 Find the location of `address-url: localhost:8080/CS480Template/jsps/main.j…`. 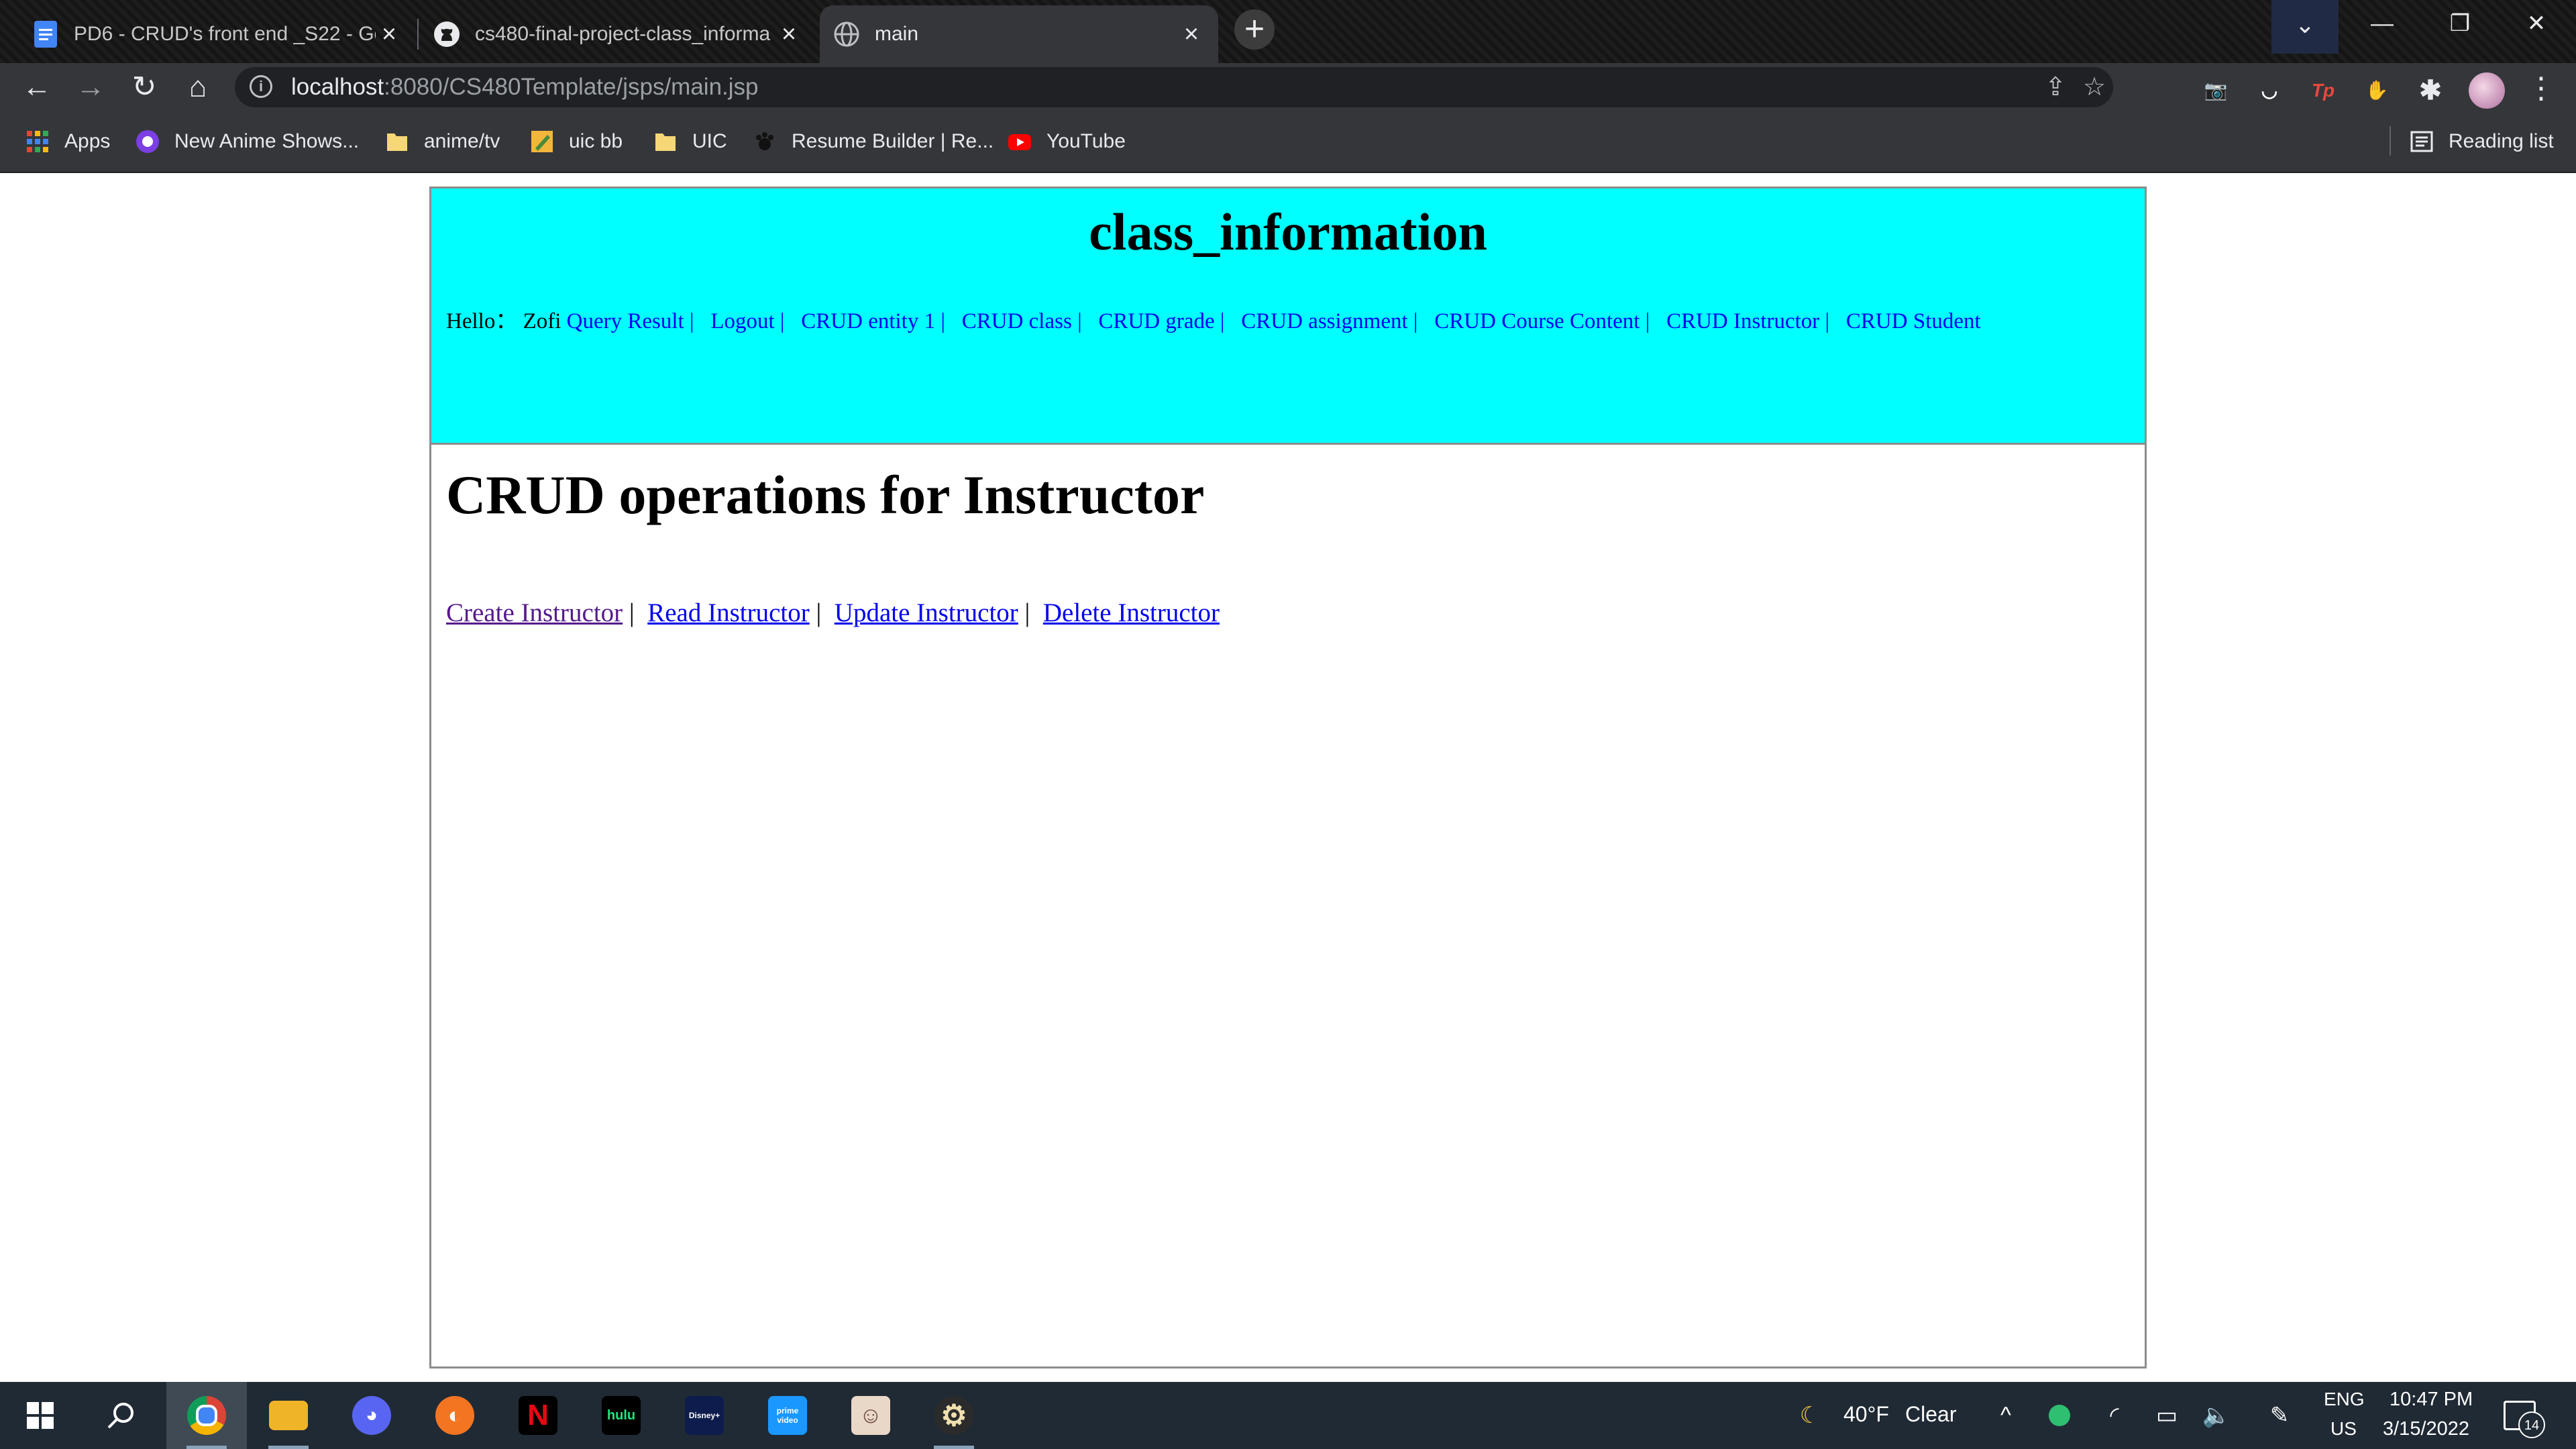

address-url: localhost:8080/CS480Template/jsps/main.j… is located at coordinates (525, 87).